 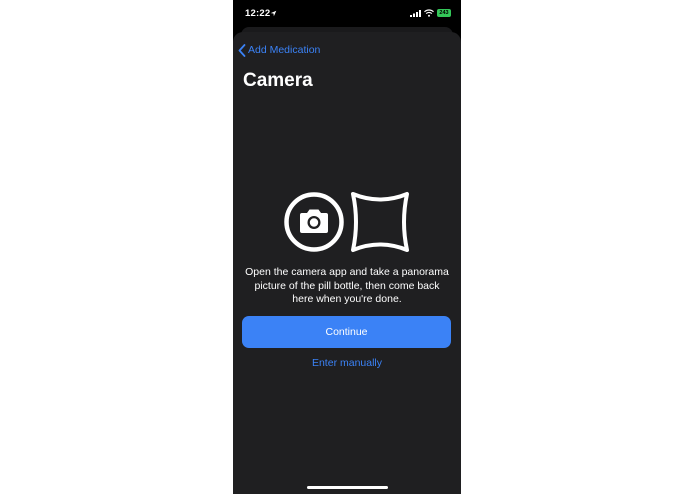 What do you see at coordinates (242, 50) in the screenshot?
I see `chevron-left-icon` at bounding box center [242, 50].